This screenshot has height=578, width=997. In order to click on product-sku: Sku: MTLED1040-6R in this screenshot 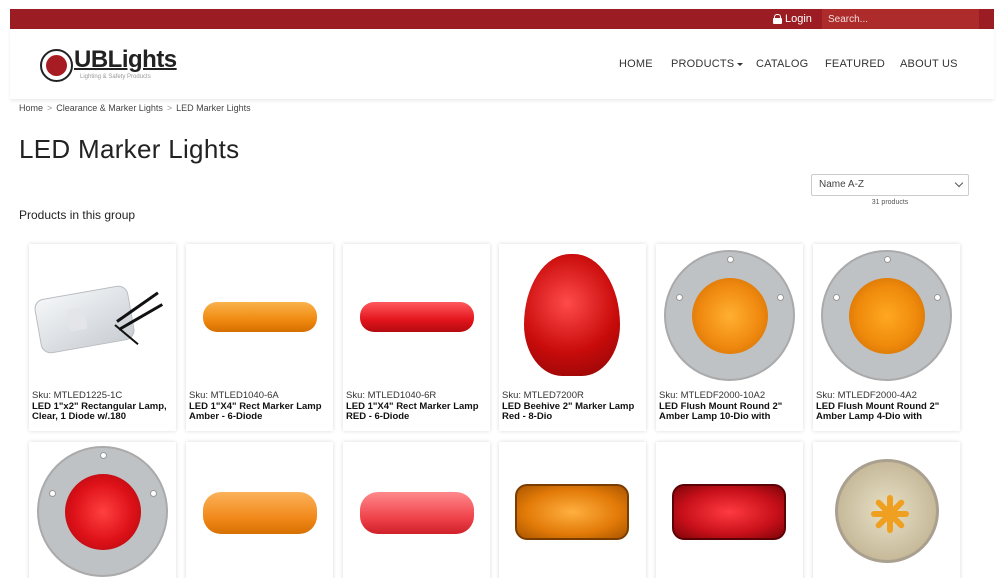, I will do `click(391, 395)`.